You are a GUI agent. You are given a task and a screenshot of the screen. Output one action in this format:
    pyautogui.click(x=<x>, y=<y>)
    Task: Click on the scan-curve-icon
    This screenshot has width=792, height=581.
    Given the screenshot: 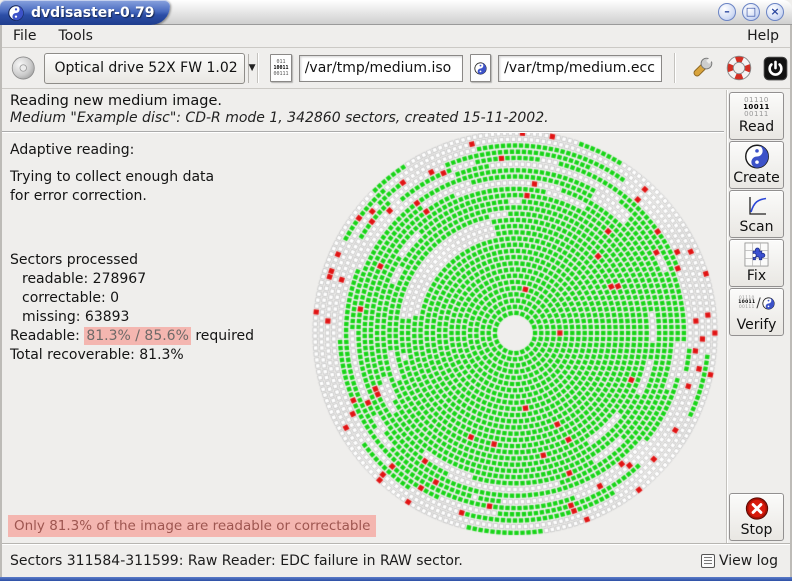 What is the action you would take?
    pyautogui.click(x=757, y=205)
    